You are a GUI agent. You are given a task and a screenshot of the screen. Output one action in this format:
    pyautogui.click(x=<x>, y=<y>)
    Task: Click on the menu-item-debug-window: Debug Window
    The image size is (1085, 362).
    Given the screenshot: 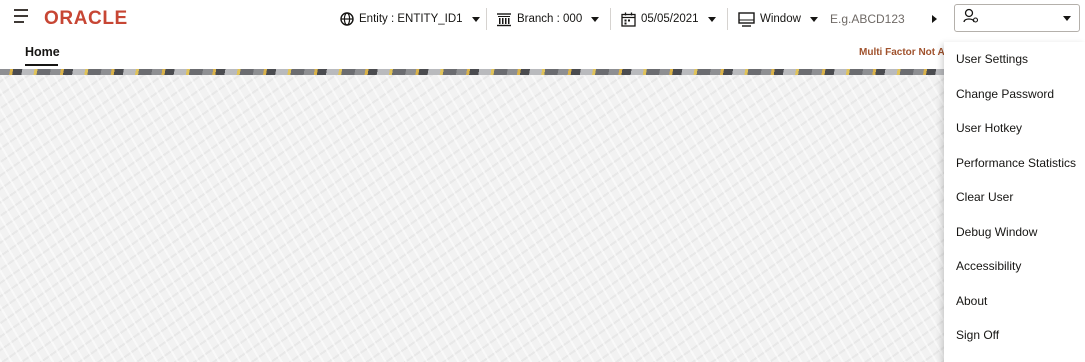 What is the action you would take?
    pyautogui.click(x=1014, y=232)
    